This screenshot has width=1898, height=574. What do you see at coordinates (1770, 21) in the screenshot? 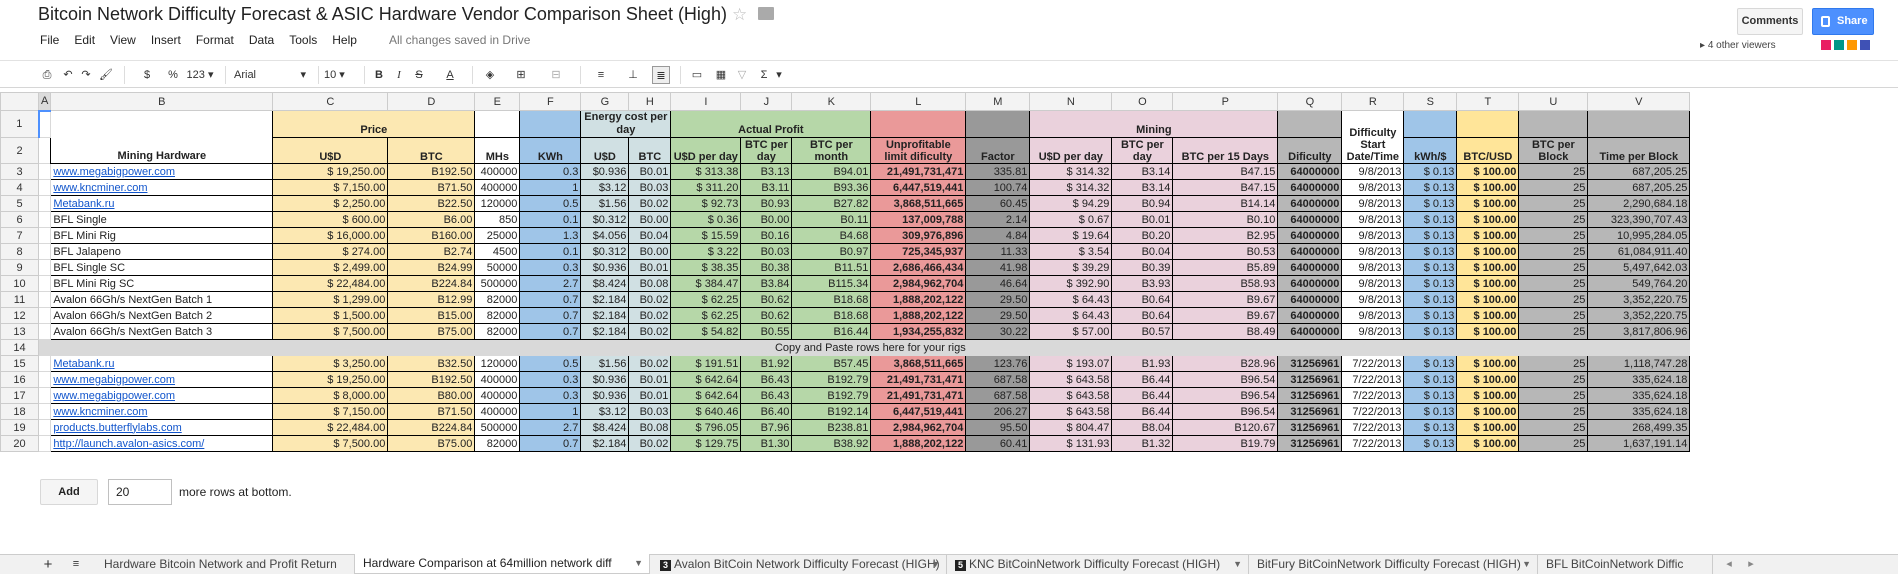
I see `comments-button: Comments` at bounding box center [1770, 21].